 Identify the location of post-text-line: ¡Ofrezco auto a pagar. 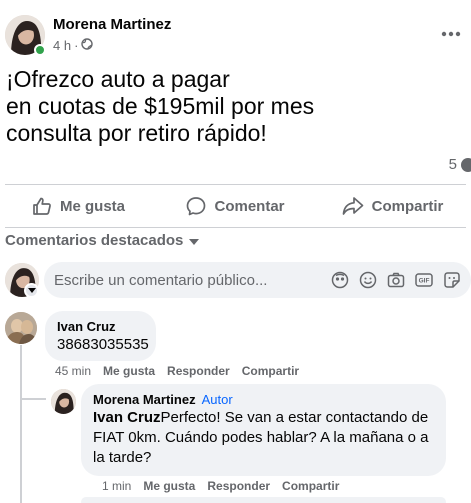
(118, 79).